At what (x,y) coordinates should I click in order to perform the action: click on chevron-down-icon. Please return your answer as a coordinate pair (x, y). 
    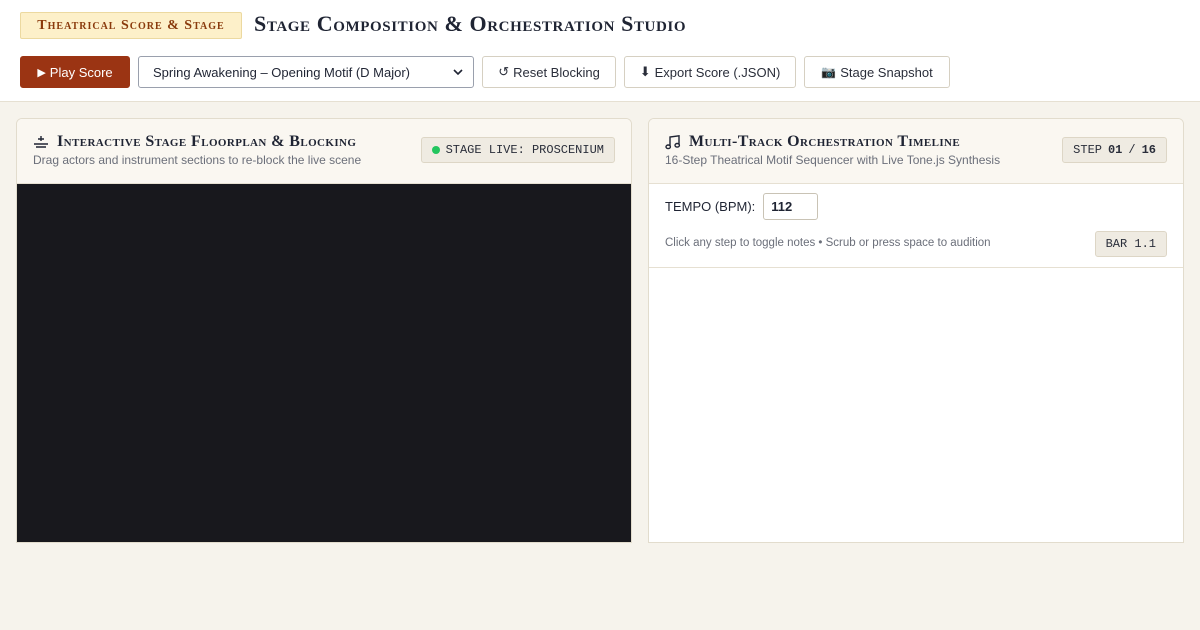
    Looking at the image, I should click on (458, 72).